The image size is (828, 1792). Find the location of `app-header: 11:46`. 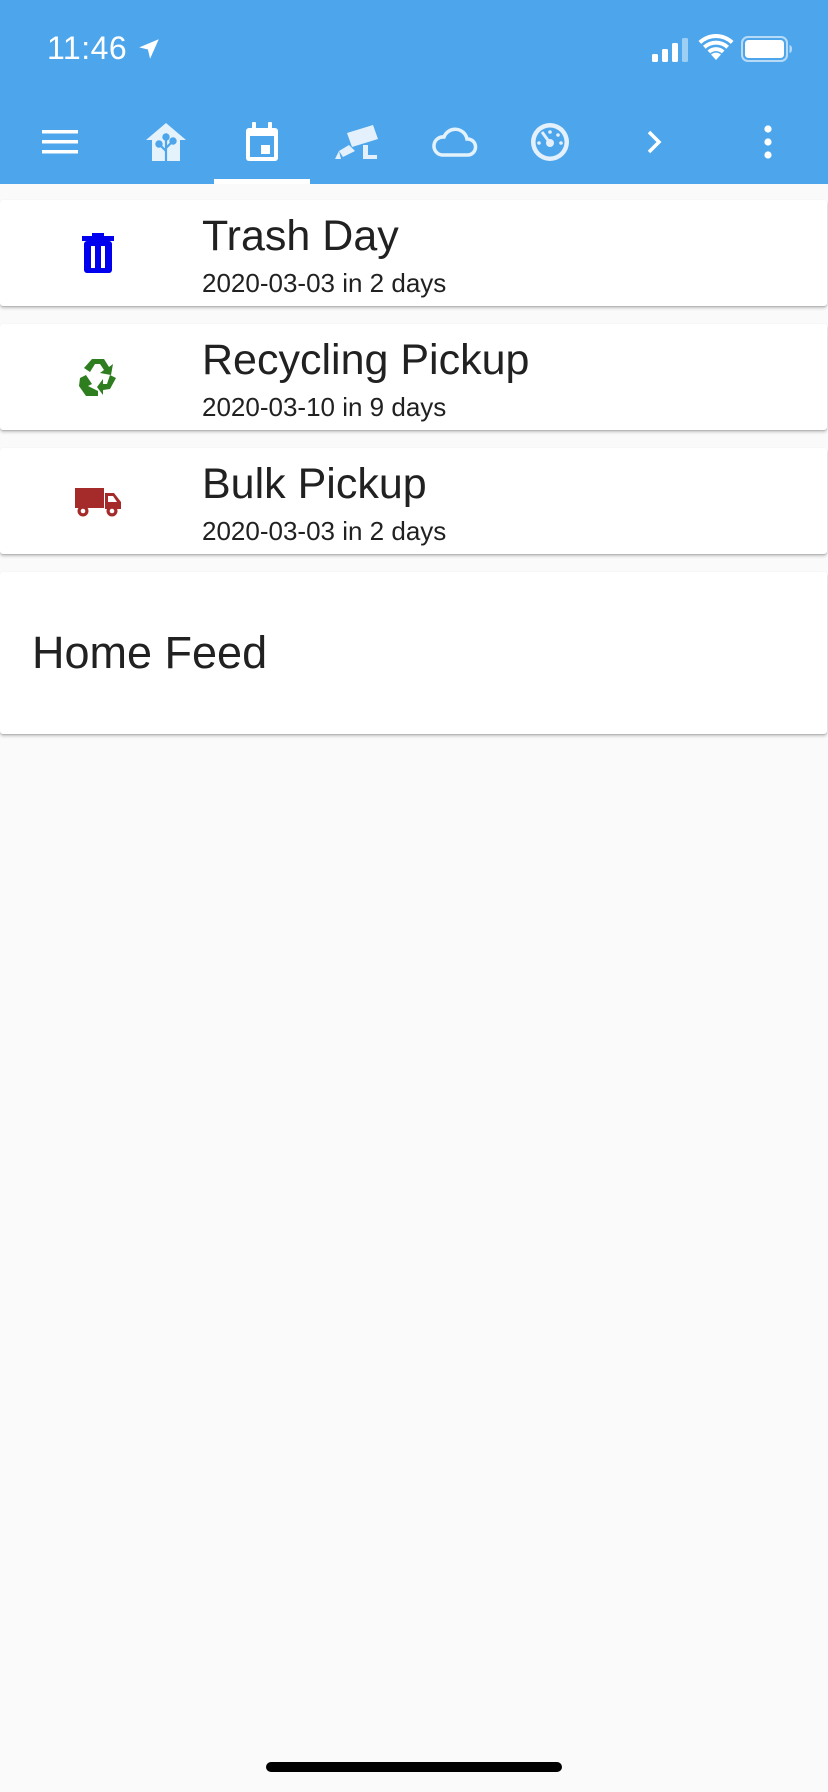

app-header: 11:46 is located at coordinates (414, 92).